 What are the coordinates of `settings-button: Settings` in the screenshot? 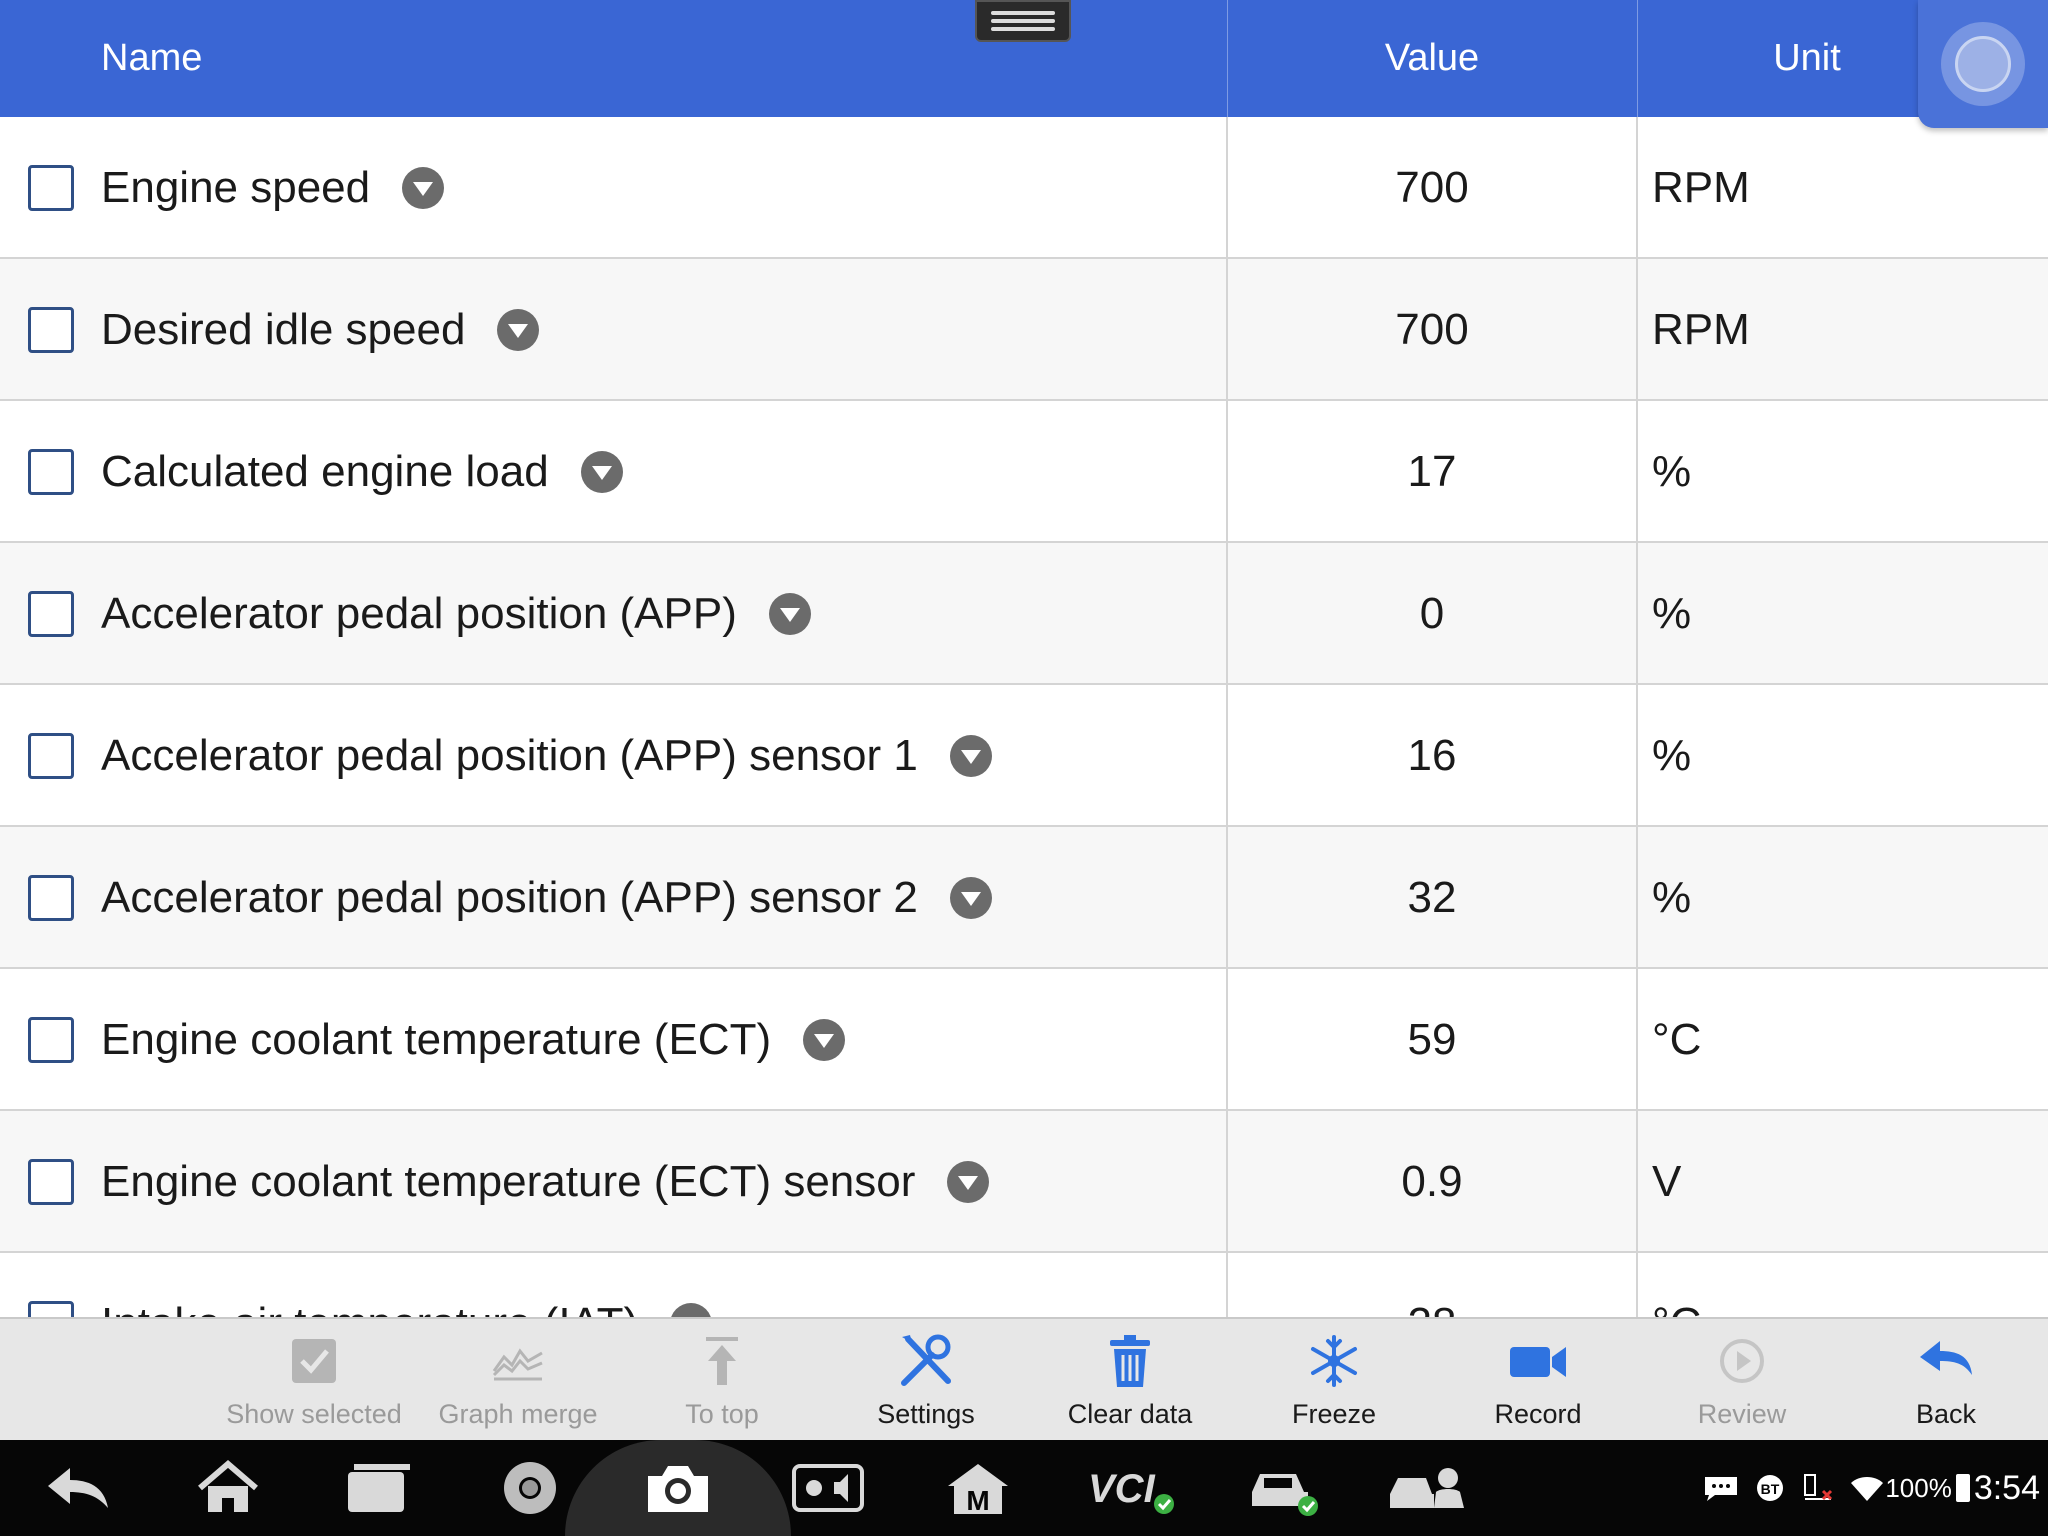 It's located at (926, 1380).